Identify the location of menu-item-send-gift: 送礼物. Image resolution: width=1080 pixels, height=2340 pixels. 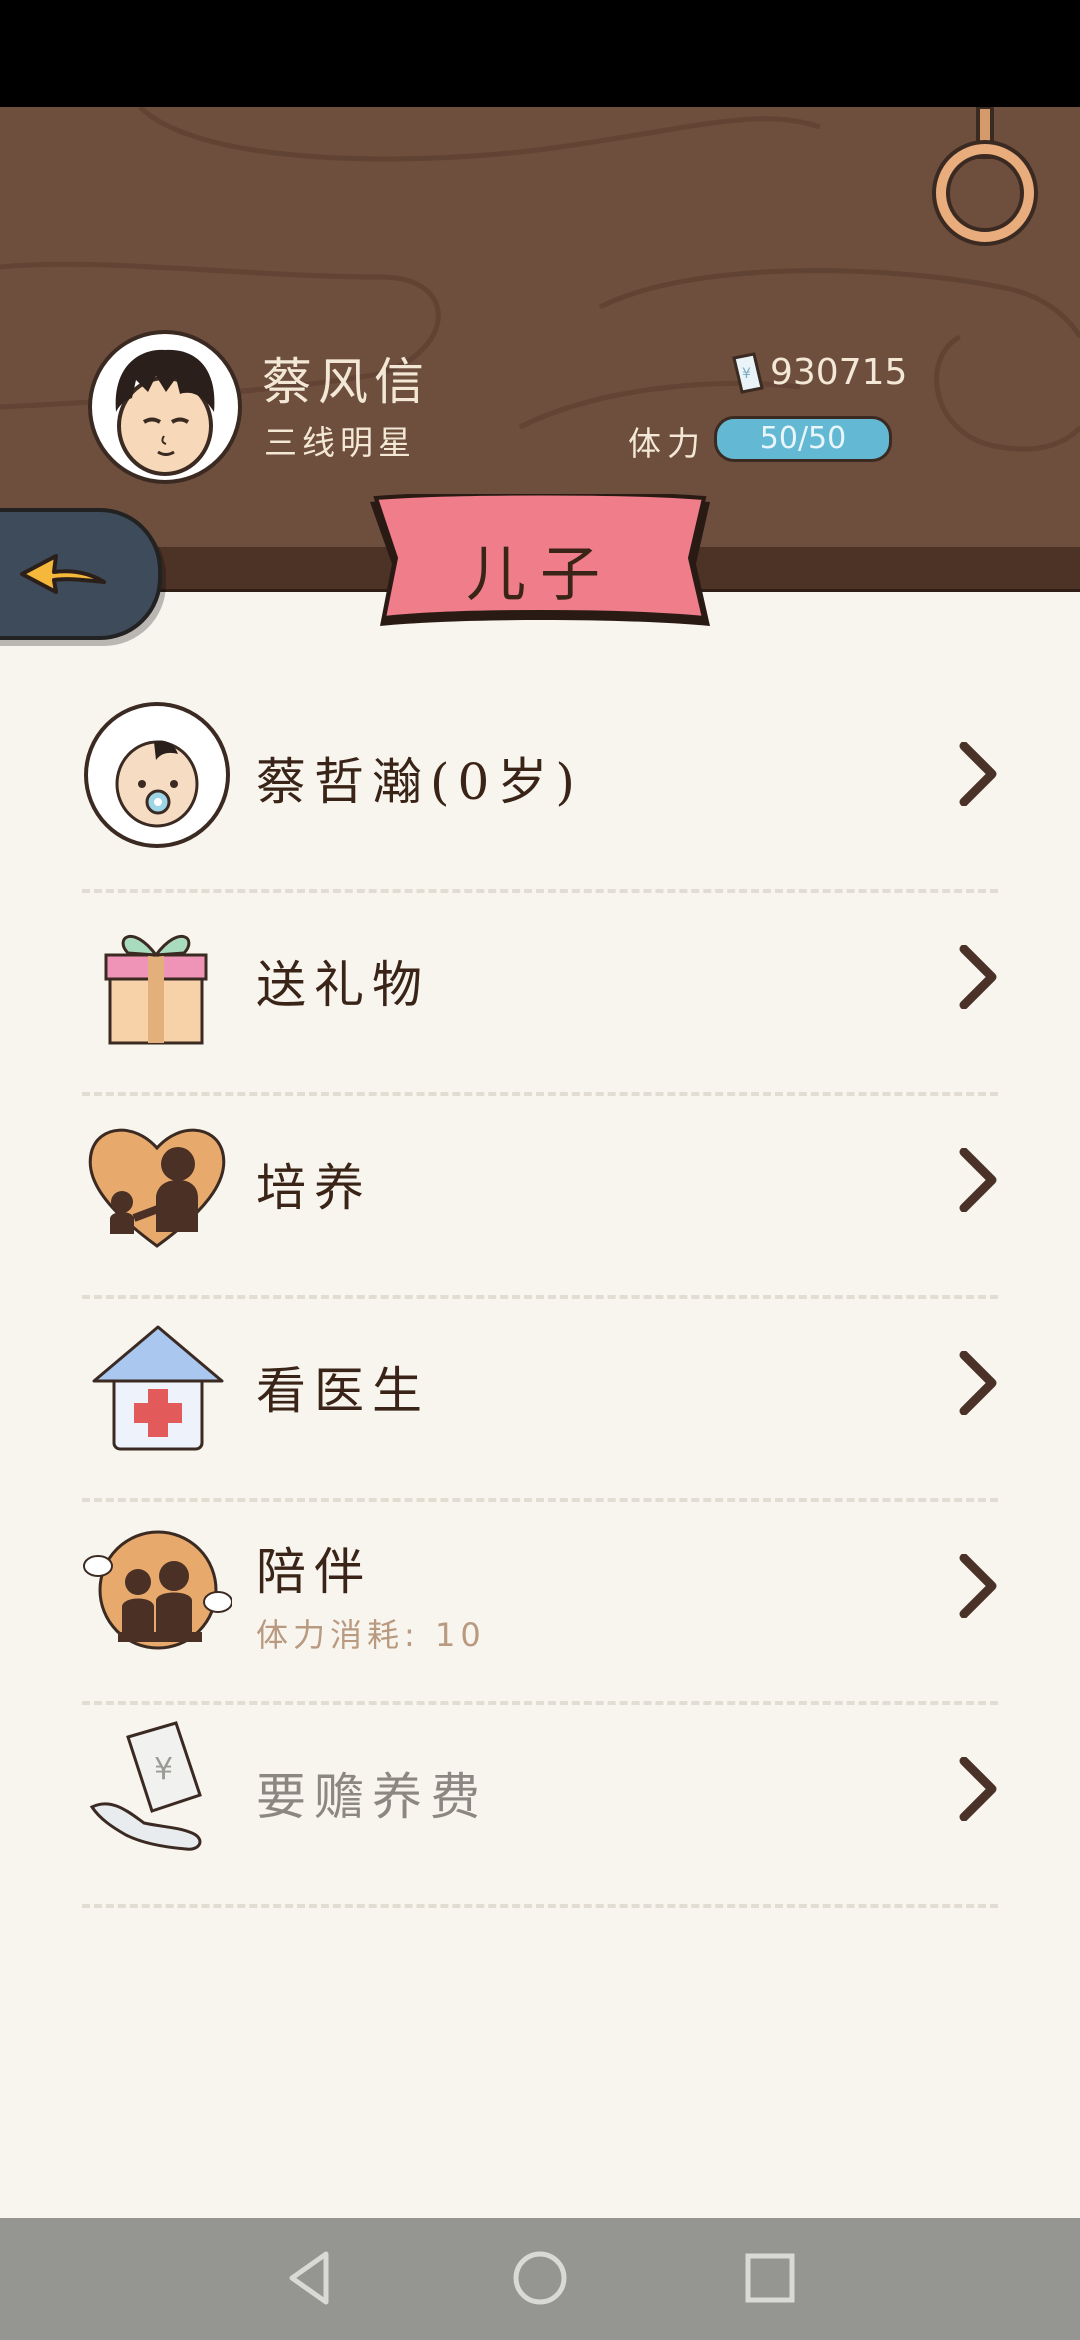
(540, 994).